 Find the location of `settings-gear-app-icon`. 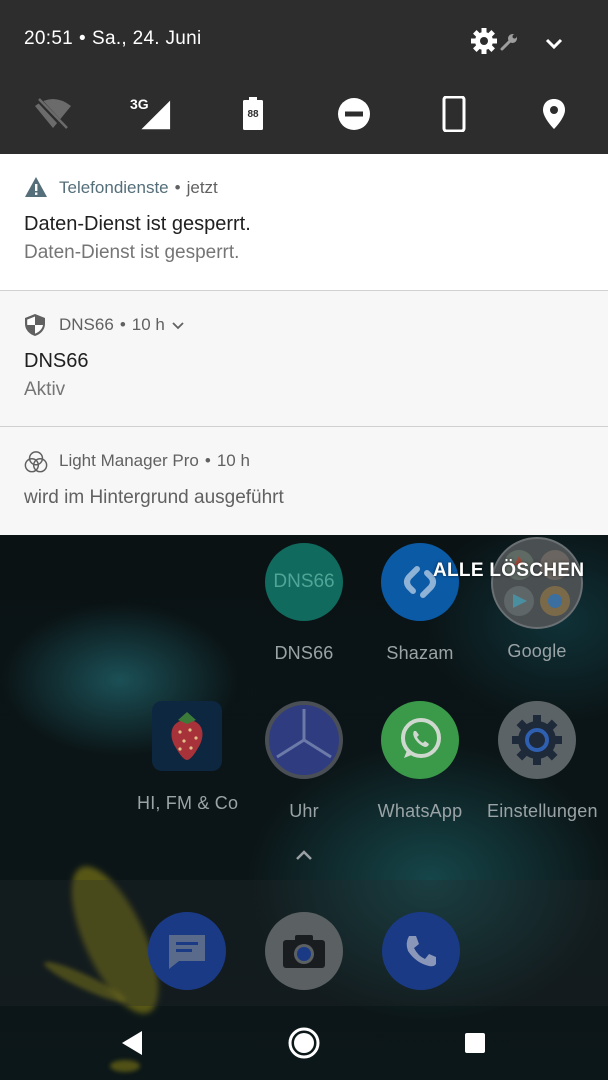

settings-gear-app-icon is located at coordinates (537, 740).